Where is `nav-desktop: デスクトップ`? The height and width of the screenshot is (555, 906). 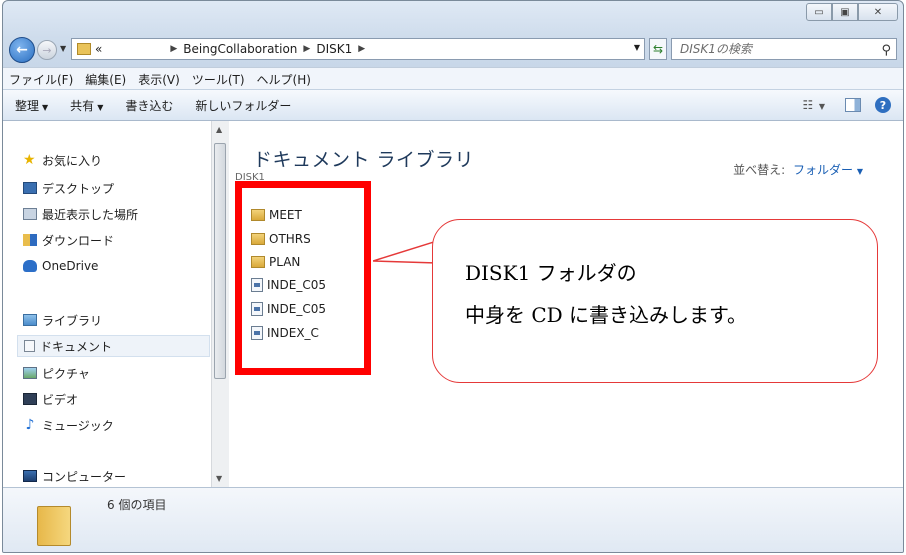 nav-desktop: デスクトップ is located at coordinates (68, 188).